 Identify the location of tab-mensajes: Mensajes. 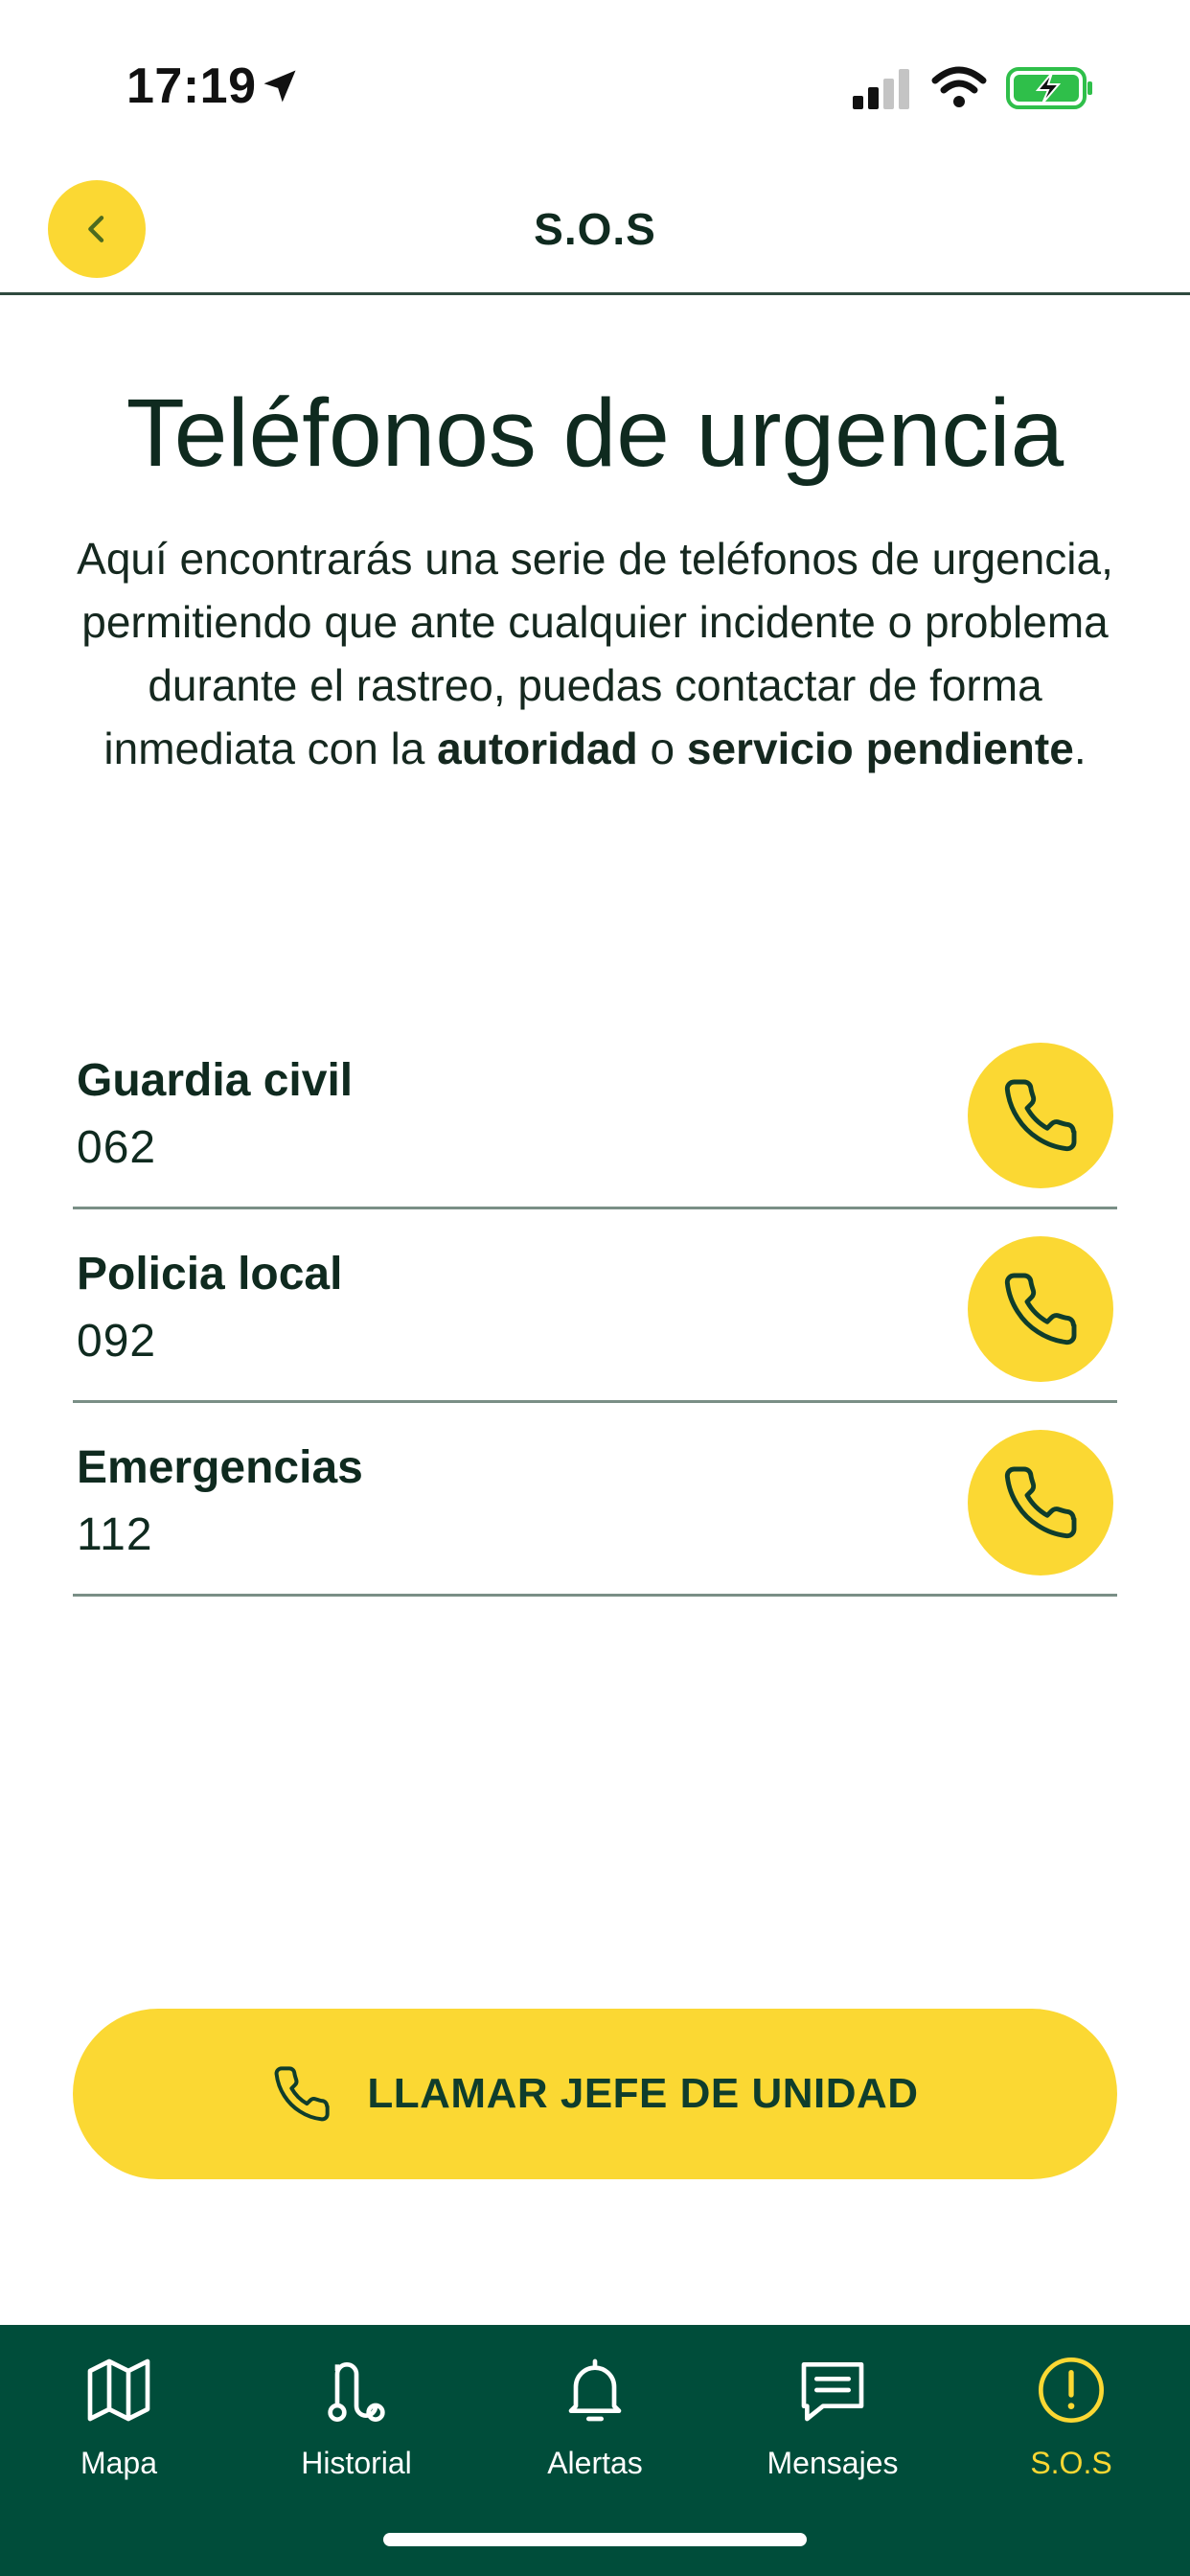
(833, 2440).